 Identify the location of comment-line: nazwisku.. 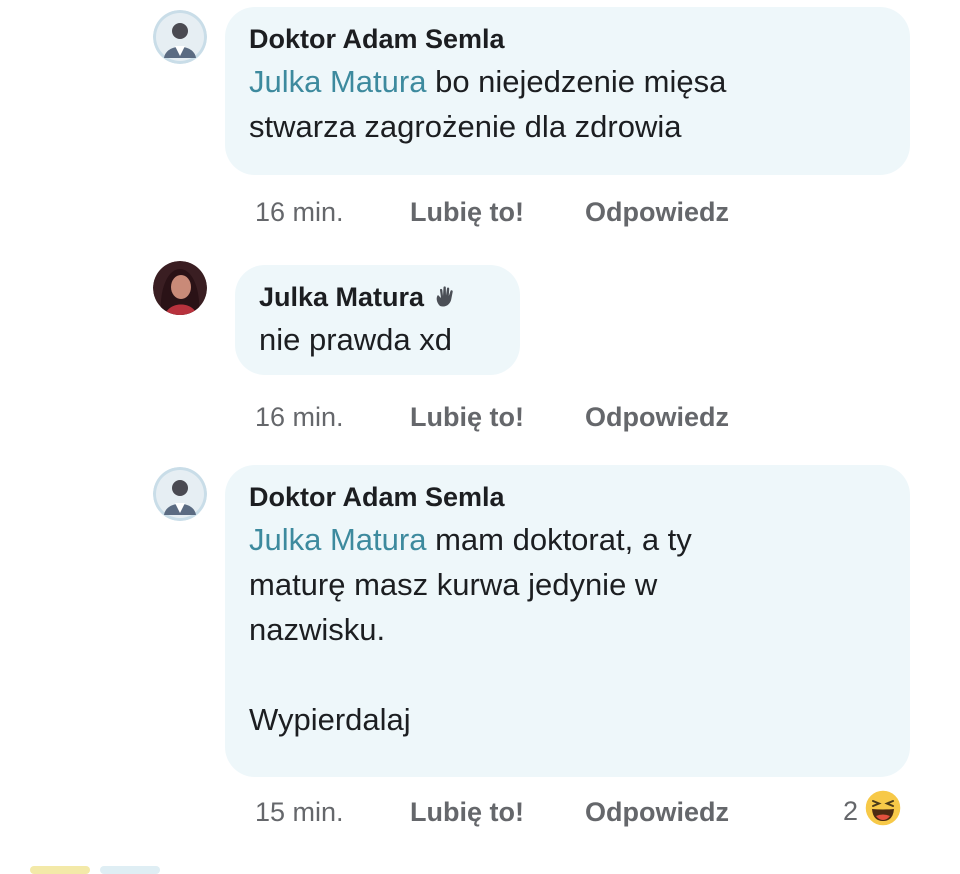
(317, 629).